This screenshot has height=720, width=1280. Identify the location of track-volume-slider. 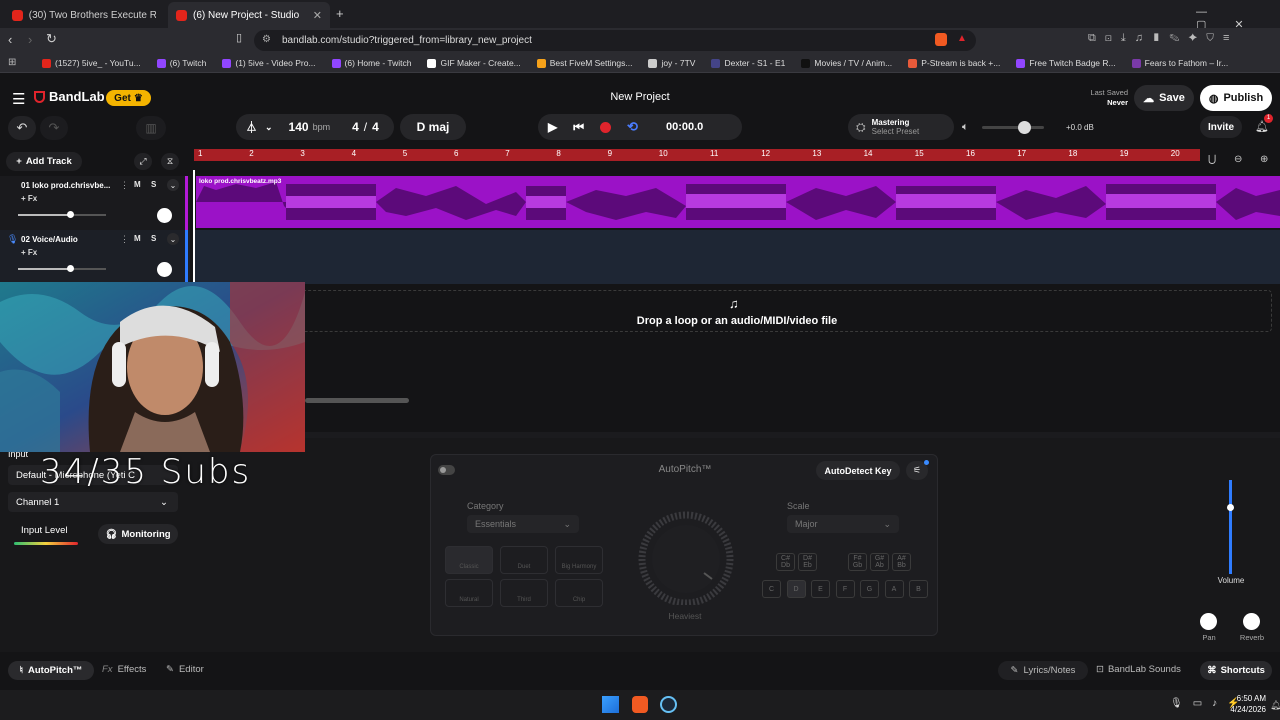
(62, 268).